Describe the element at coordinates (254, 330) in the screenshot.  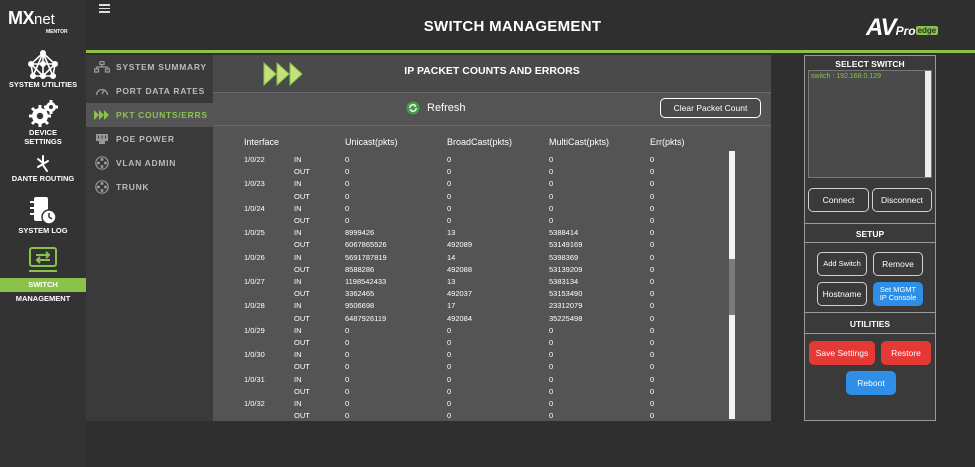
I see `cell-interface: 1/0/29` at that location.